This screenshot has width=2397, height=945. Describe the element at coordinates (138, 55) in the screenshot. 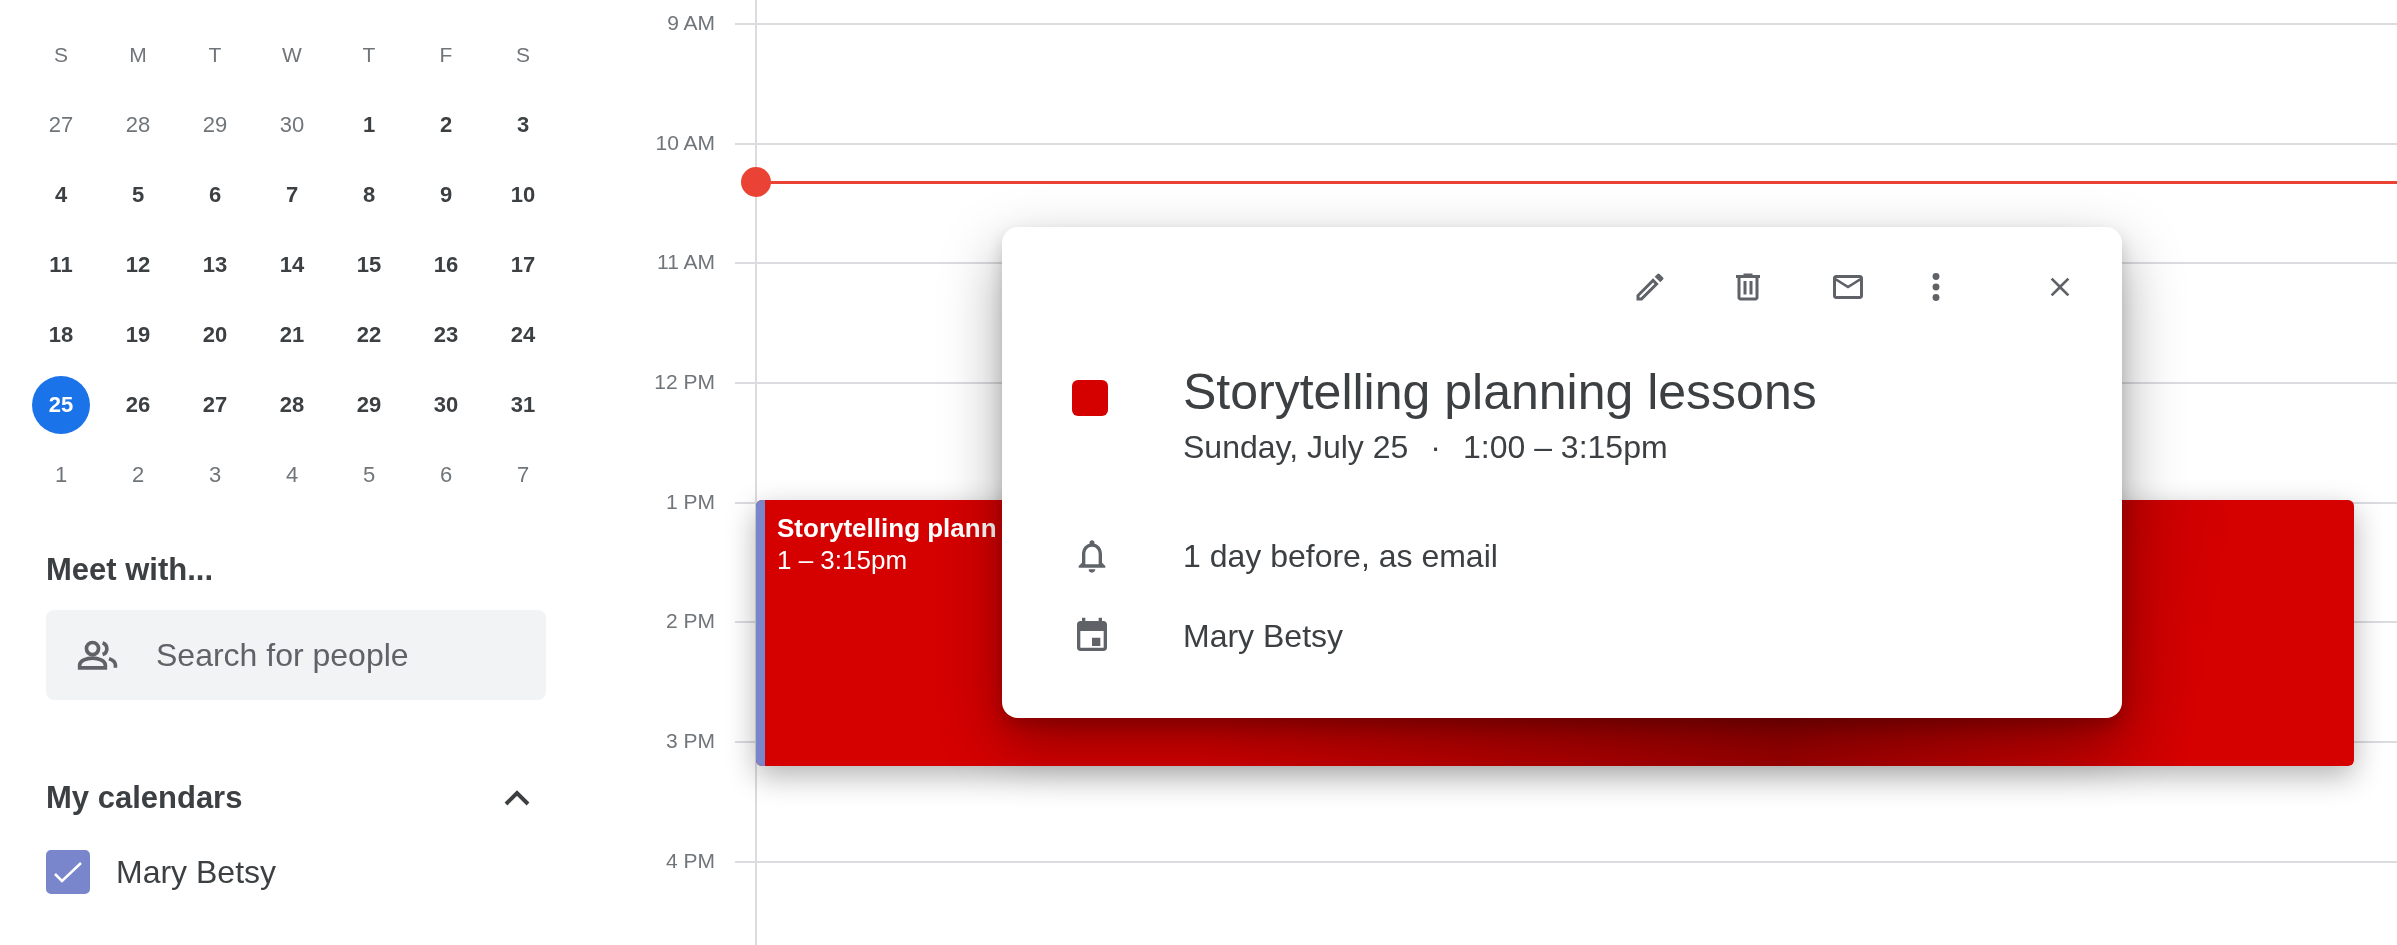

I see `weekday-label: M` at that location.